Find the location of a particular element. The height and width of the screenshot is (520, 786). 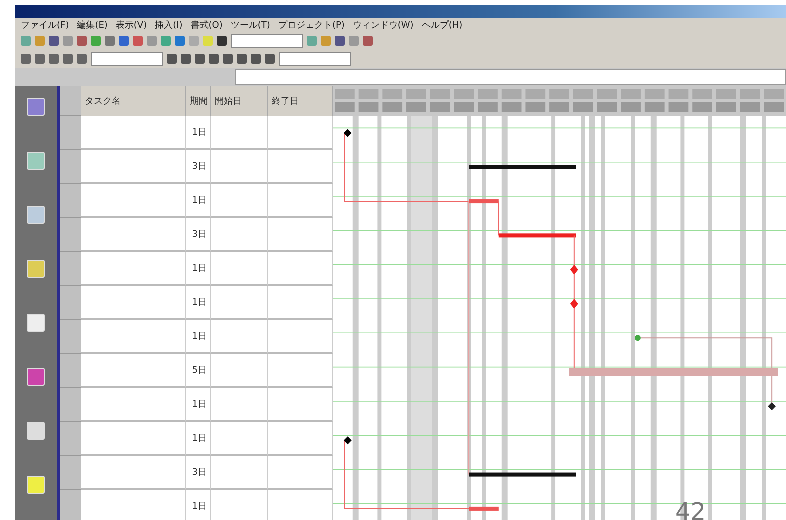

filter-dropdown is located at coordinates (315, 59).